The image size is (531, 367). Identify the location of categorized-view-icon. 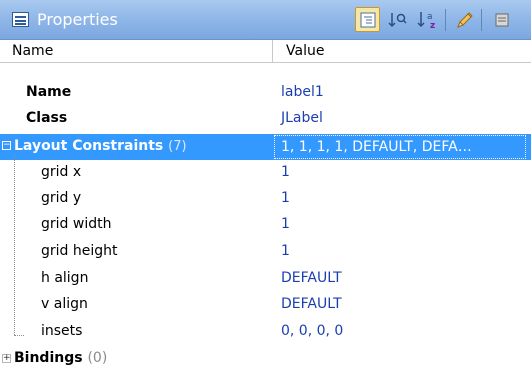
(367, 19).